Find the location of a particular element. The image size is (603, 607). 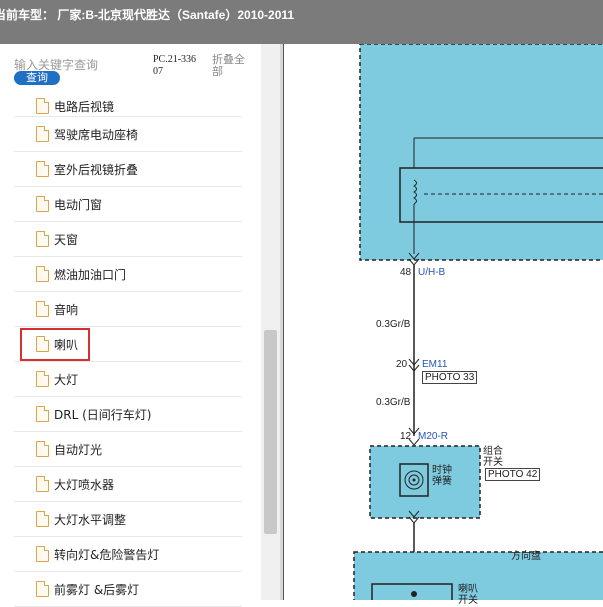

tree-item: 燃油加油口门 is located at coordinates (128, 274).